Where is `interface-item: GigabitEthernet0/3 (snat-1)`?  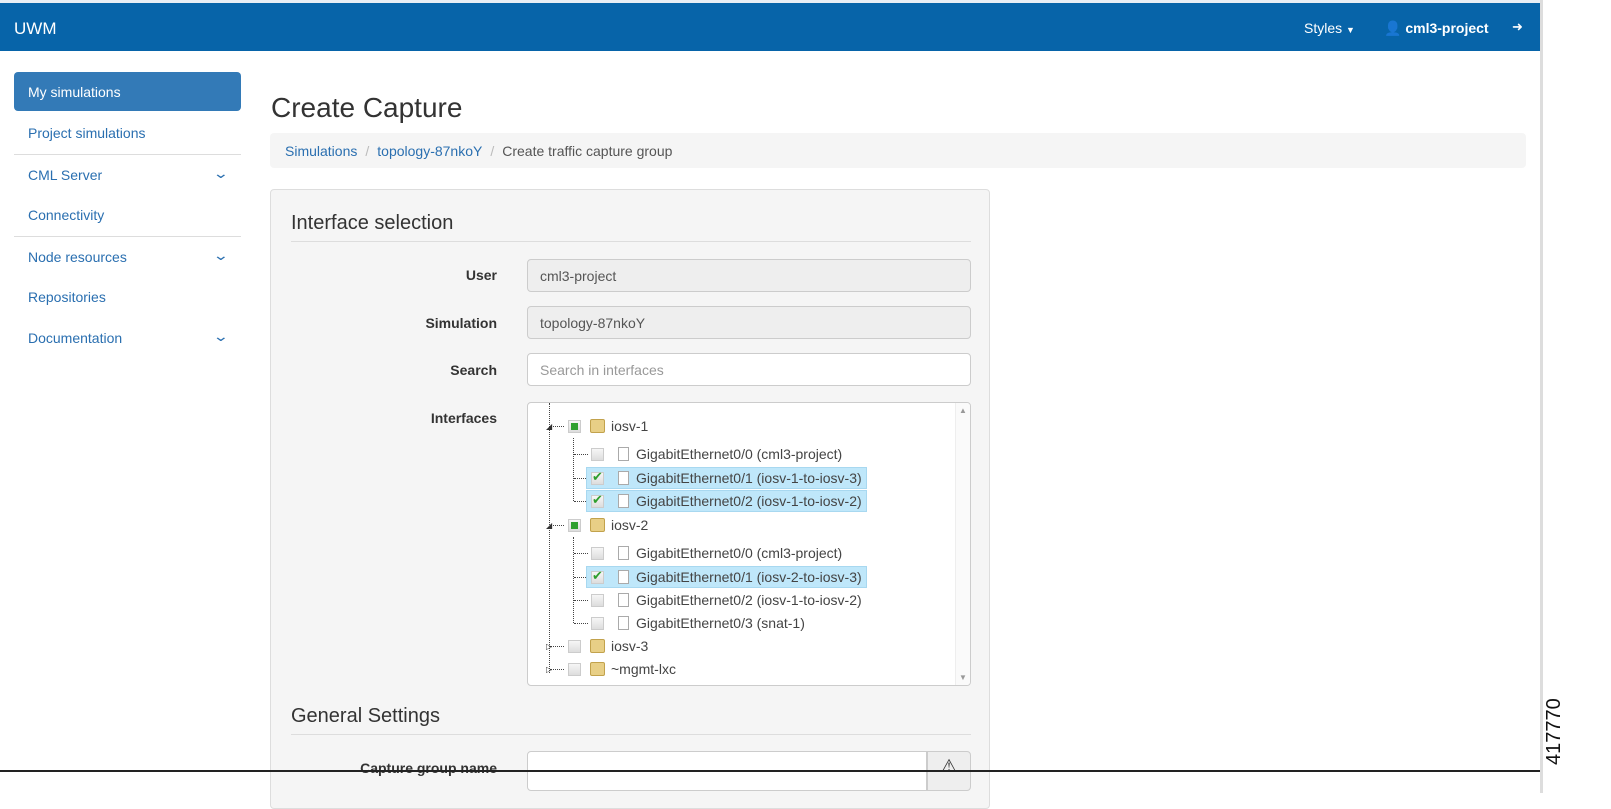
interface-item: GigabitEthernet0/3 (snat-1) is located at coordinates (697, 623).